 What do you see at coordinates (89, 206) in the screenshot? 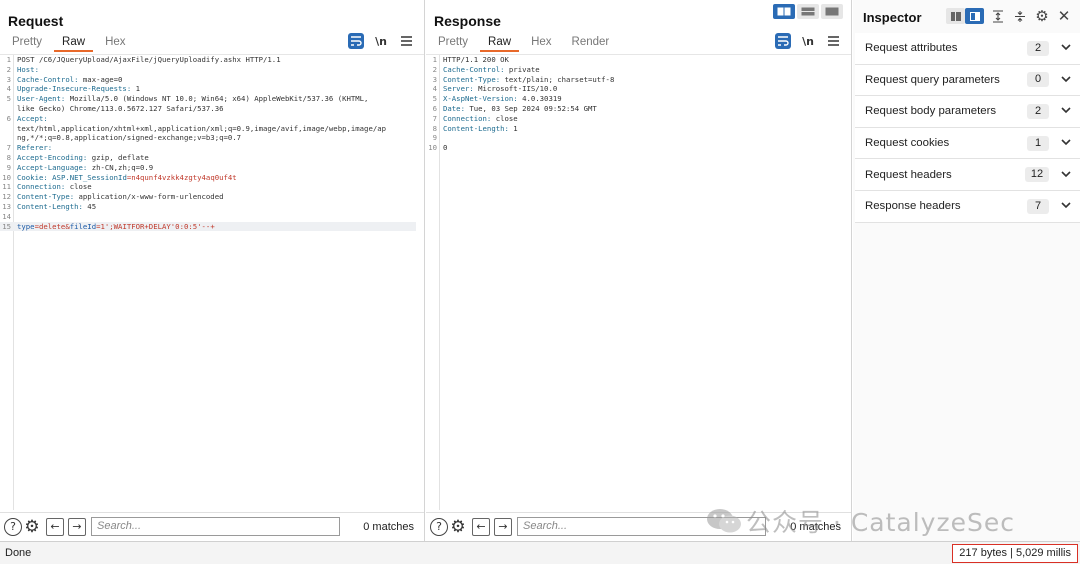
I see `header-value: 45` at bounding box center [89, 206].